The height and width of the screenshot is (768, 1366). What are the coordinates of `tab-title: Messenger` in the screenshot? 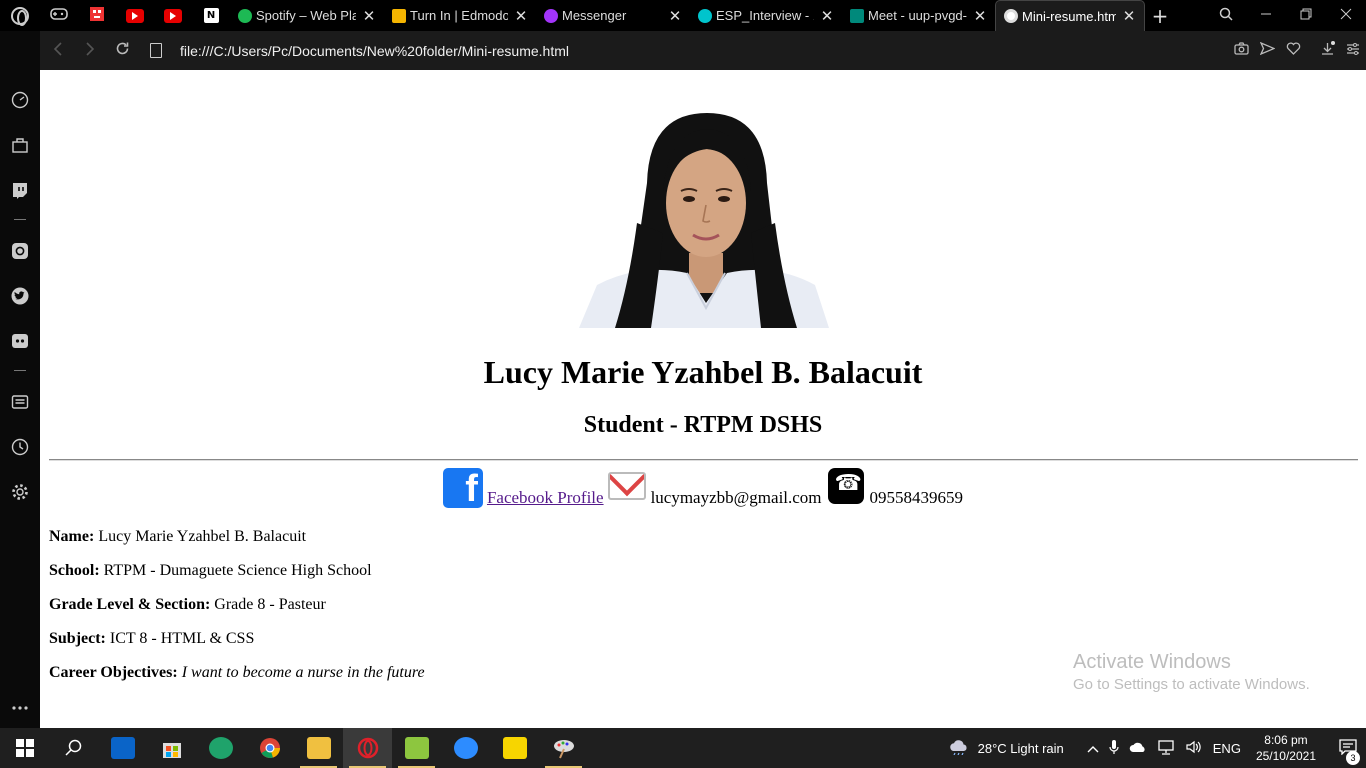 It's located at (594, 15).